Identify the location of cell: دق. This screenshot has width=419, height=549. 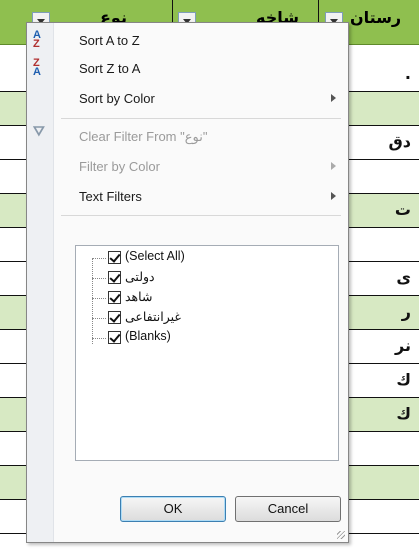
(399, 141).